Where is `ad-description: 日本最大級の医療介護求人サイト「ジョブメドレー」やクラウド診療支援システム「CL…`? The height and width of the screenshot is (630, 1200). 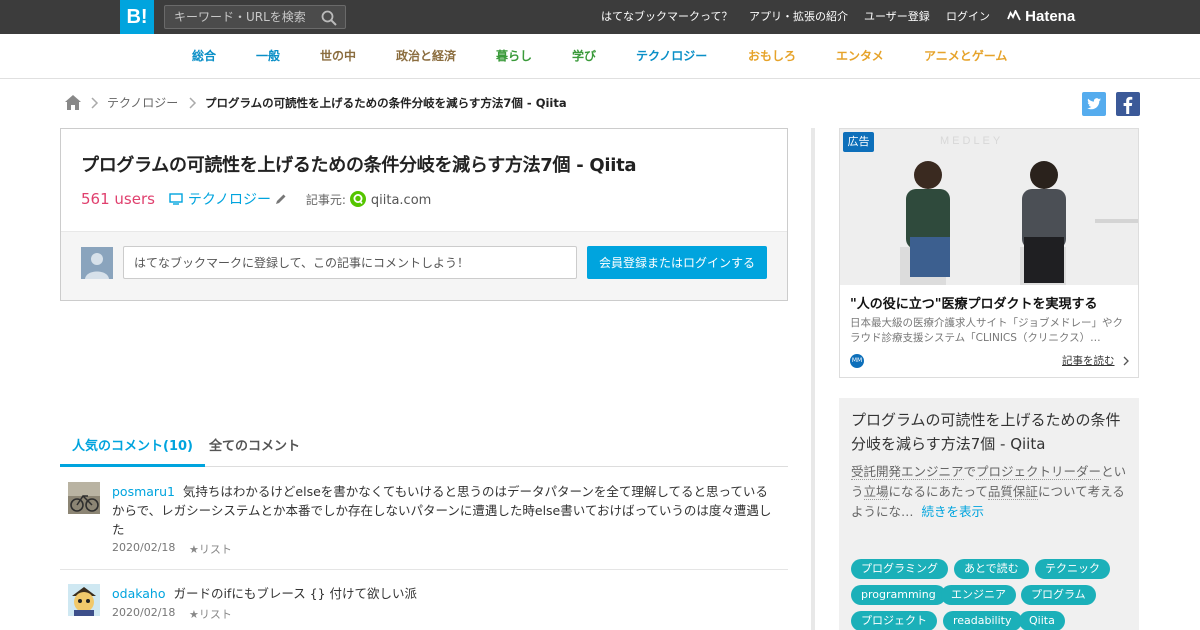 ad-description: 日本最大級の医療介護求人サイト「ジョブメドレー」やクラウド診療支援システム「CL… is located at coordinates (986, 330).